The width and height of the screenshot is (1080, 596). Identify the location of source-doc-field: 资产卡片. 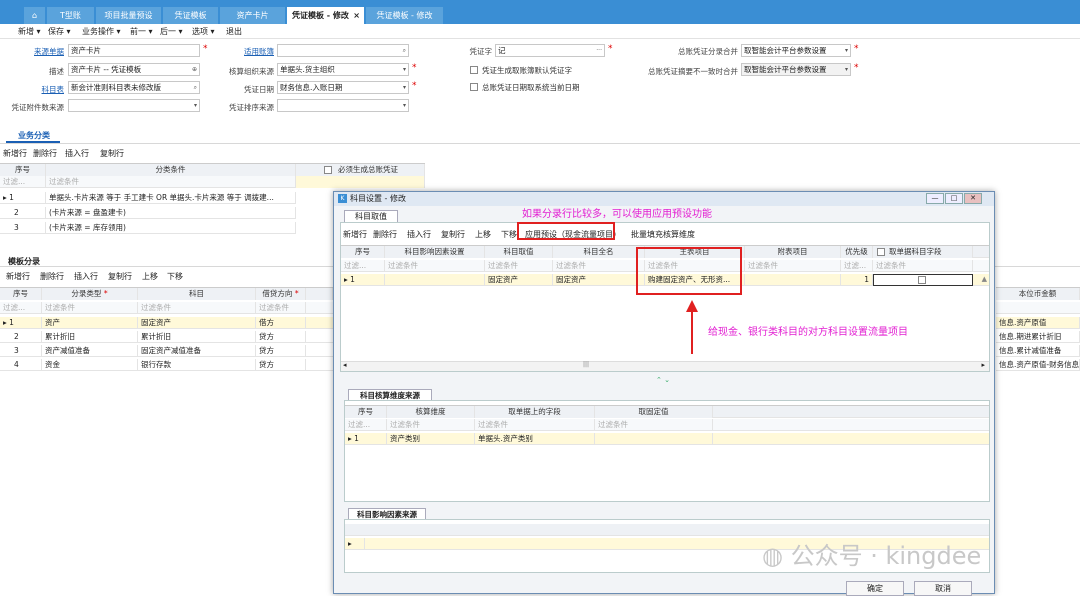
(134, 50).